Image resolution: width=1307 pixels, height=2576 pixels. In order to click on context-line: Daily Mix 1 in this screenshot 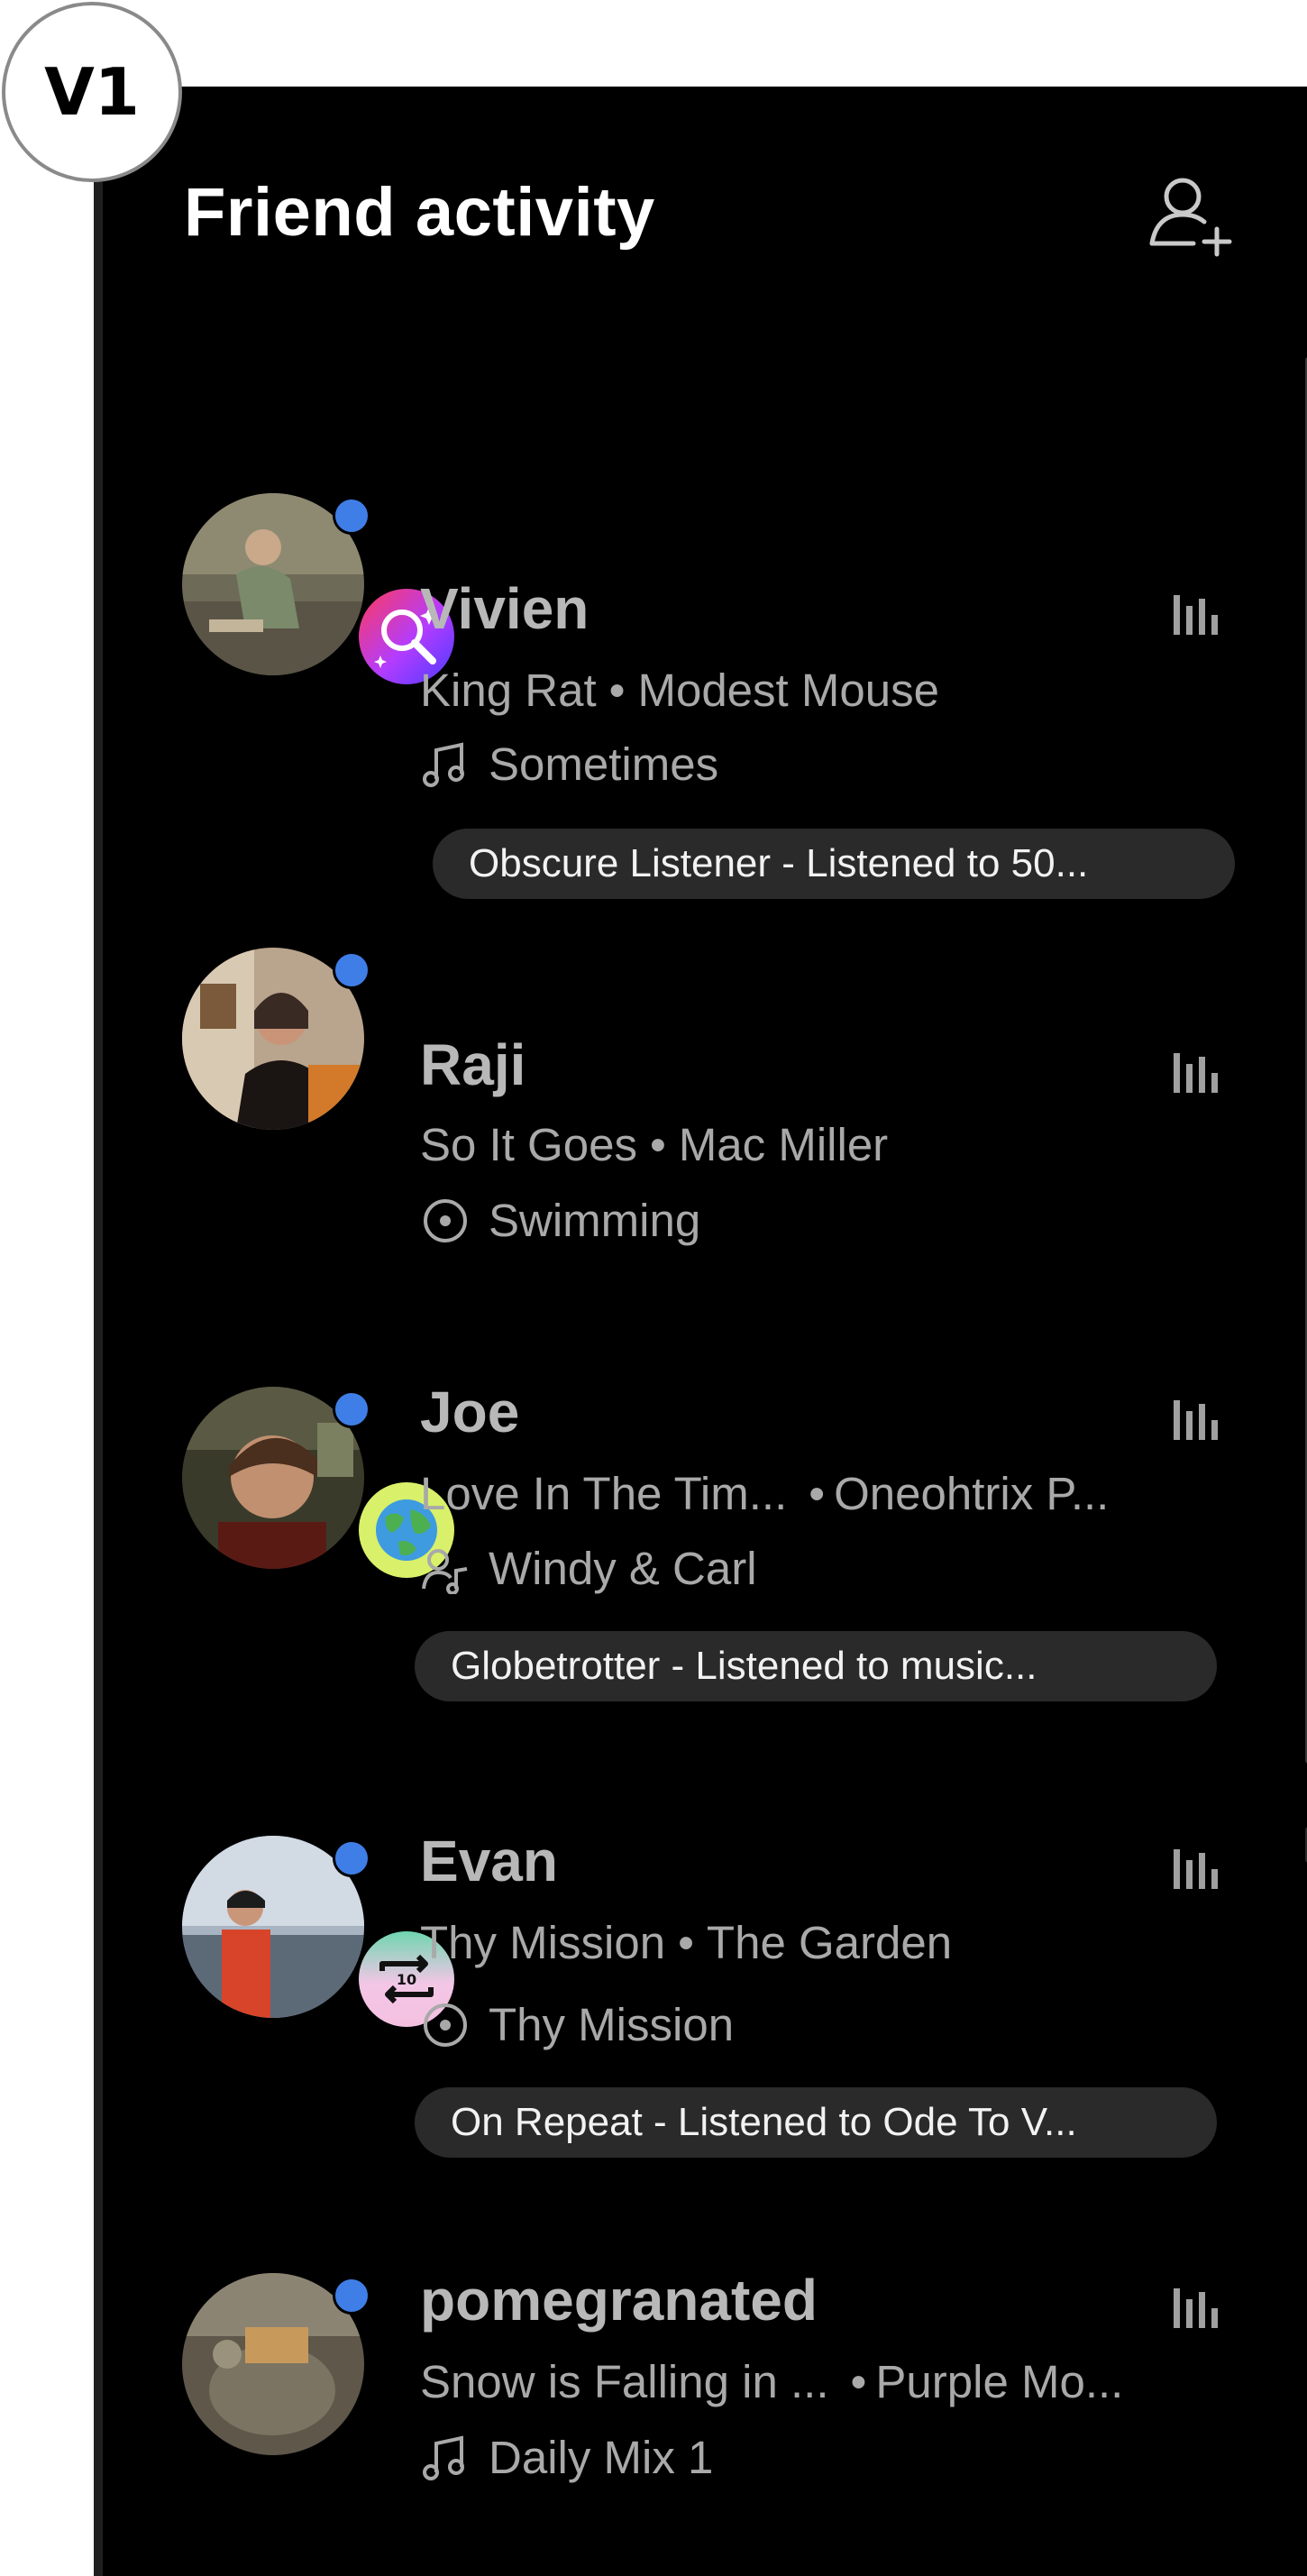, I will do `click(566, 2457)`.